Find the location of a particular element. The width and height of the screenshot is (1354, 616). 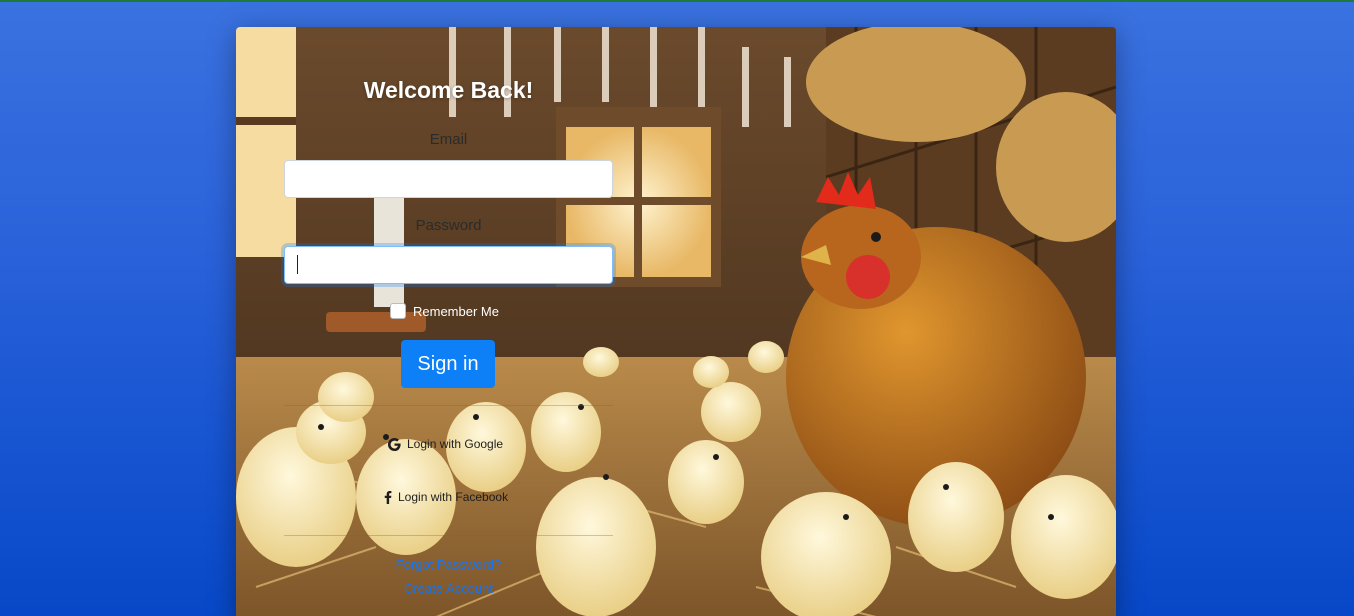

forgot-password-link: Forgot Password? is located at coordinates (448, 564).